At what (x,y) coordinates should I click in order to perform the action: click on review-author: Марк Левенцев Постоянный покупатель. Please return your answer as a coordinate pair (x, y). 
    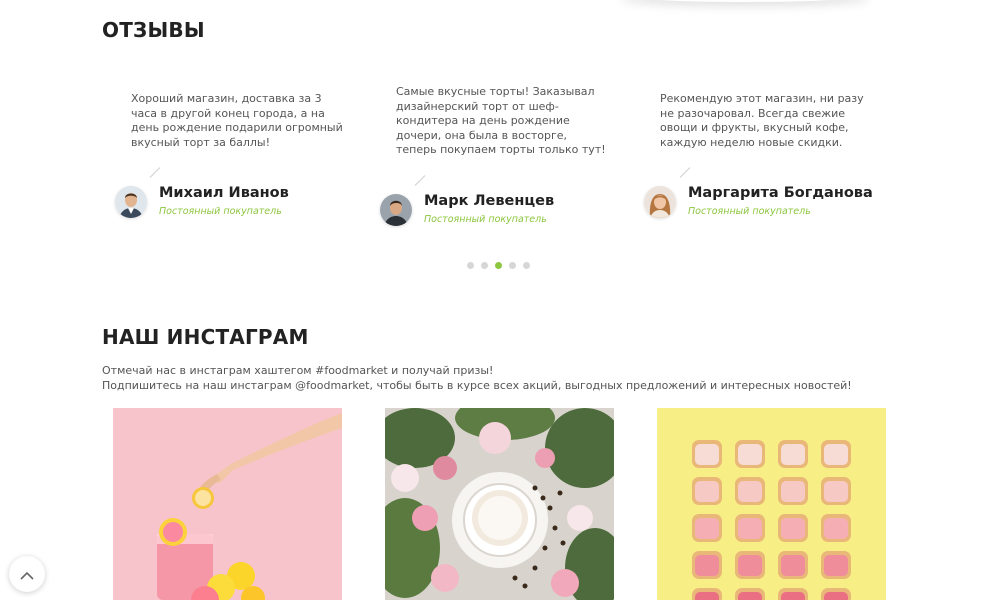
    Looking at the image, I should click on (467, 209).